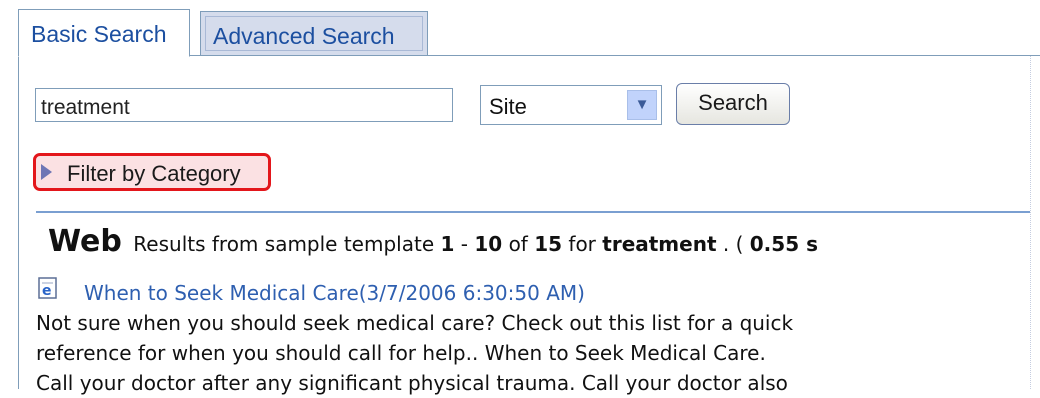 Image resolution: width=1040 pixels, height=398 pixels. What do you see at coordinates (571, 105) in the screenshot?
I see `scope-select: Site ▼` at bounding box center [571, 105].